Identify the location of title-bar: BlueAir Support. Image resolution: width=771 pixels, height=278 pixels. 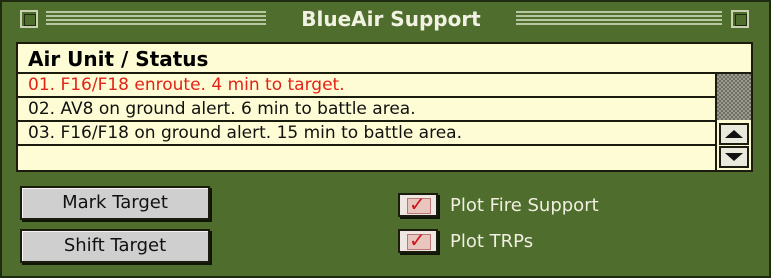
(385, 19).